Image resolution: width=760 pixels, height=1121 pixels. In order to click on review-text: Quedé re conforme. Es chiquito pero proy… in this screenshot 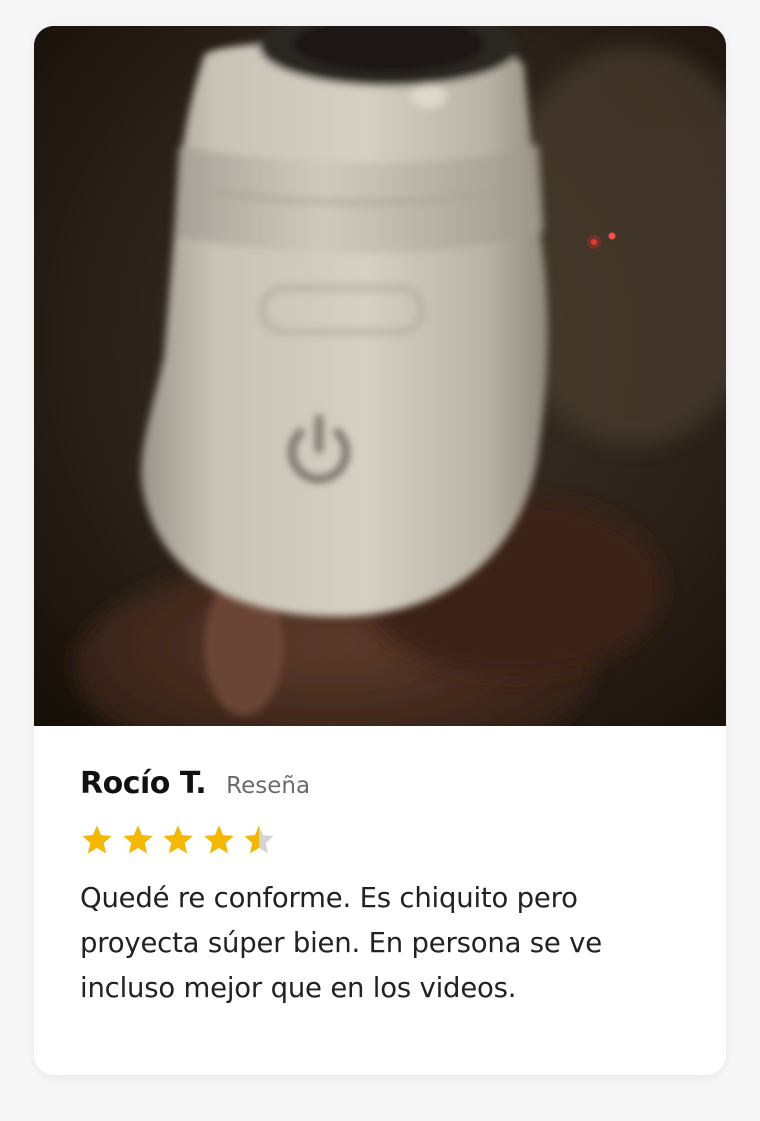, I will do `click(341, 943)`.